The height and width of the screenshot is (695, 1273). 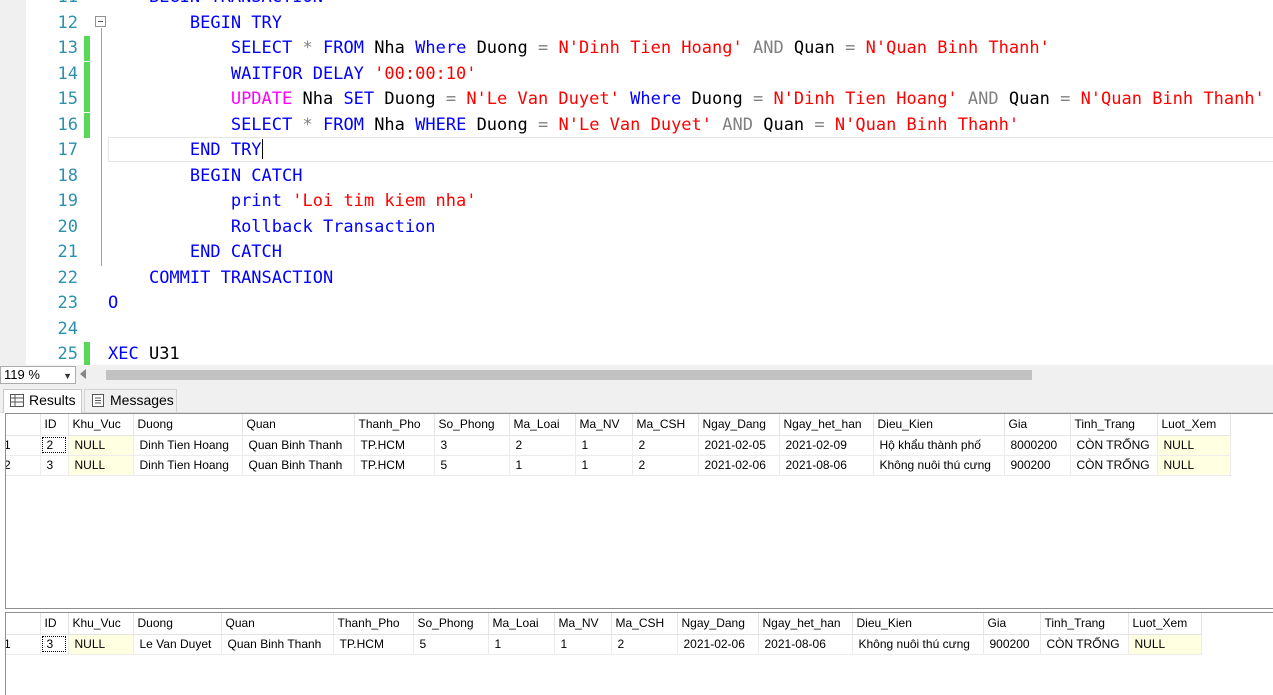 I want to click on code-text: WAITFOR DELAY '00:00:10', so click(x=292, y=74).